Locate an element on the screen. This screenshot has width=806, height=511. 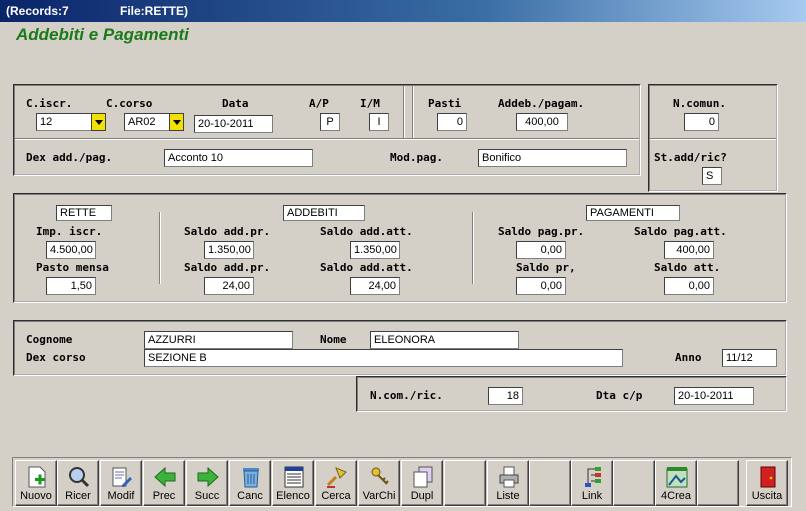
anno-label: Anno is located at coordinates (688, 357).